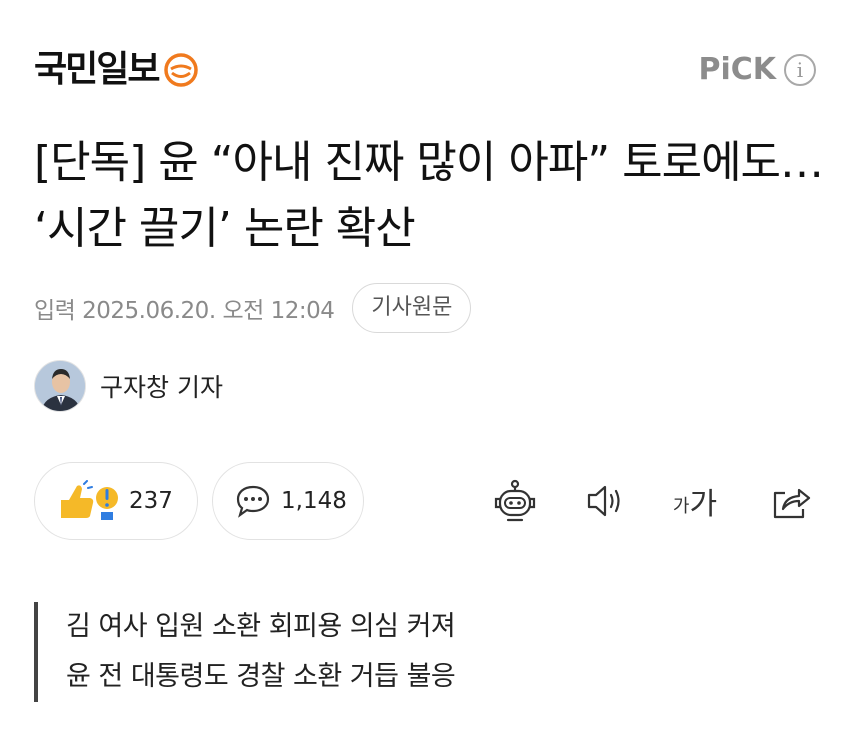  I want to click on original-article-button: 기사원문, so click(412, 308).